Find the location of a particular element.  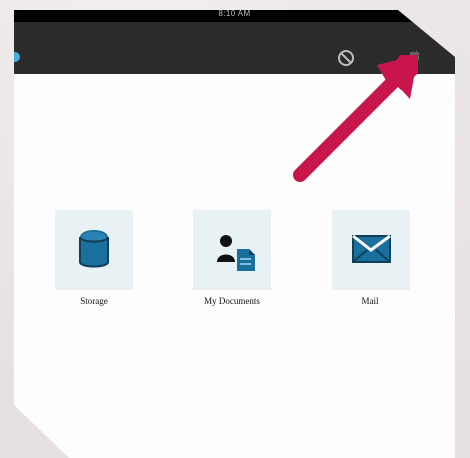

app-tile-my-documents is located at coordinates (232, 249).